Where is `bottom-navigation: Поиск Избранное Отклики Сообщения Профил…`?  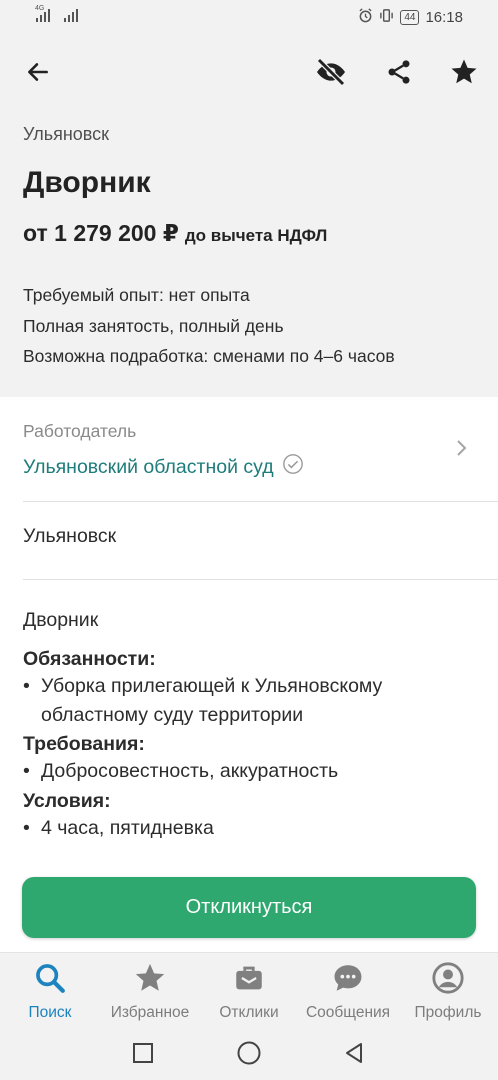 bottom-navigation: Поиск Избранное Отклики Сообщения Профил… is located at coordinates (249, 988).